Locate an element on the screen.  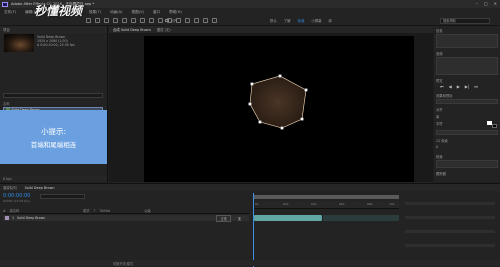
paragraph-panel-header: 段落 is located at coordinates (467, 156).